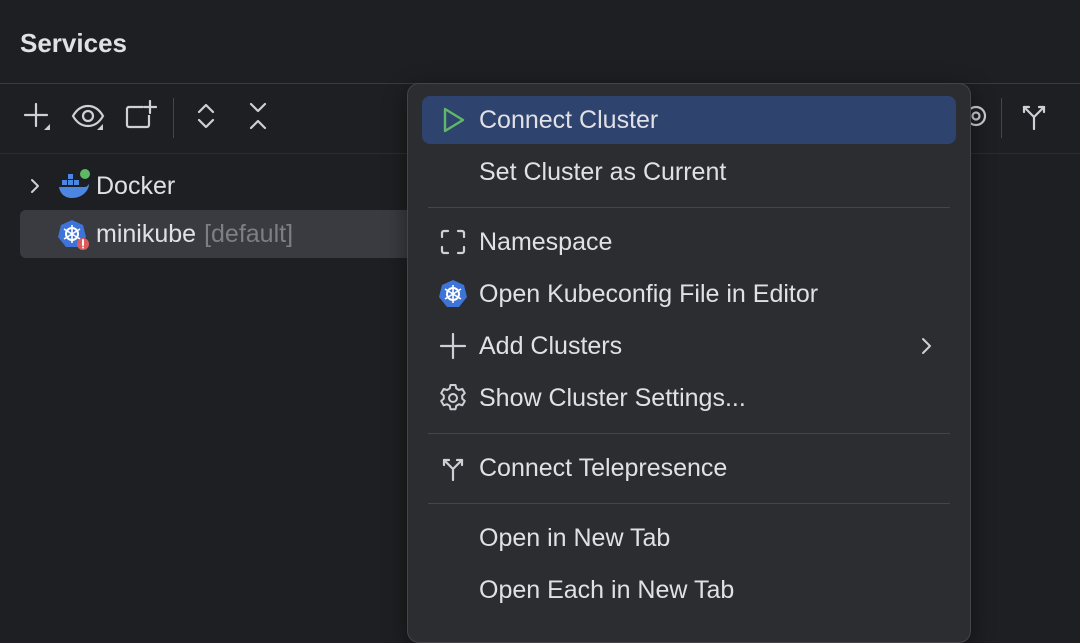 The width and height of the screenshot is (1080, 643). Describe the element at coordinates (926, 346) in the screenshot. I see `submenu-arrow-icon` at that location.